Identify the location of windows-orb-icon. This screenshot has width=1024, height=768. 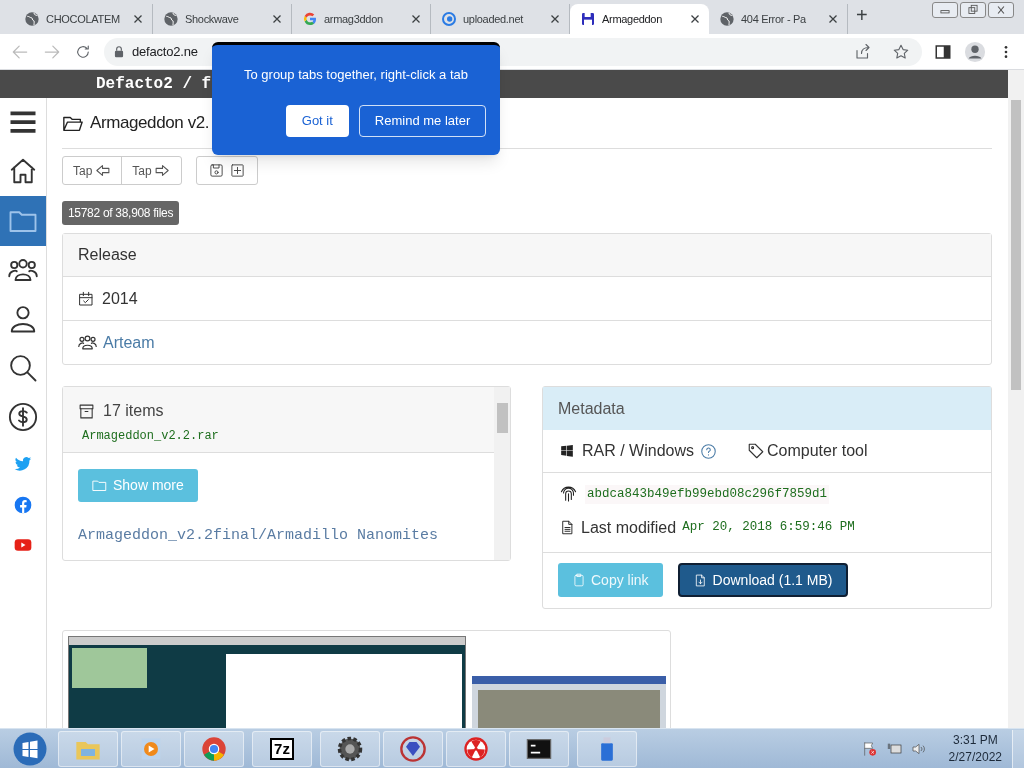
(30, 748).